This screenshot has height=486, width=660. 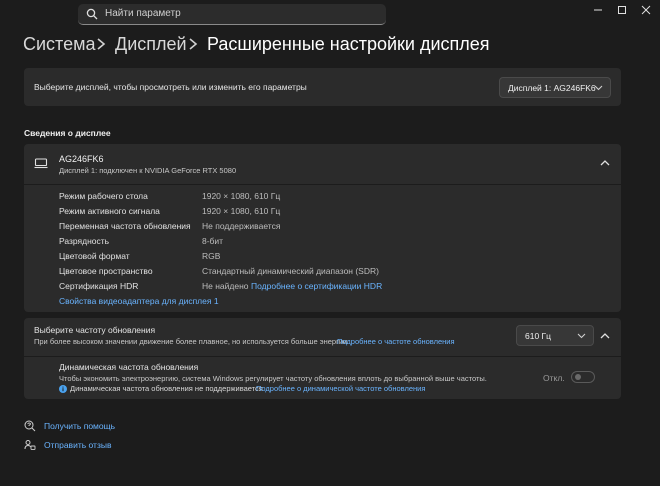 I want to click on display-info-header, so click(x=322, y=164).